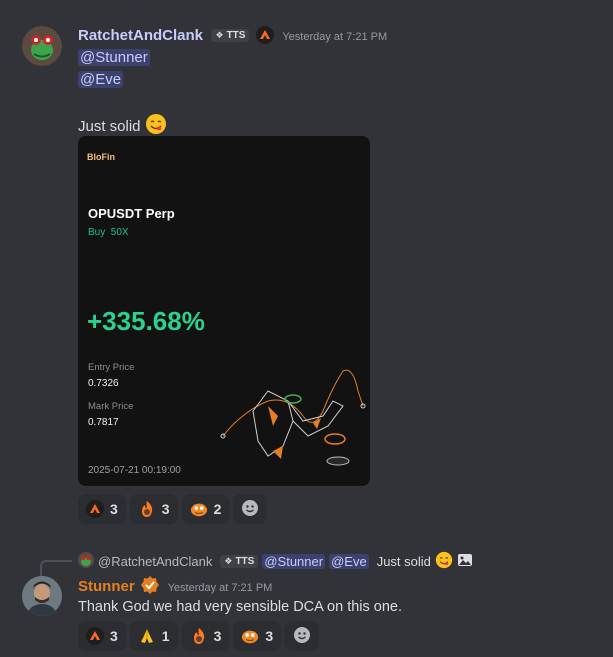 This screenshot has height=657, width=613. What do you see at coordinates (56, 568) in the screenshot?
I see `reply-connector` at bounding box center [56, 568].